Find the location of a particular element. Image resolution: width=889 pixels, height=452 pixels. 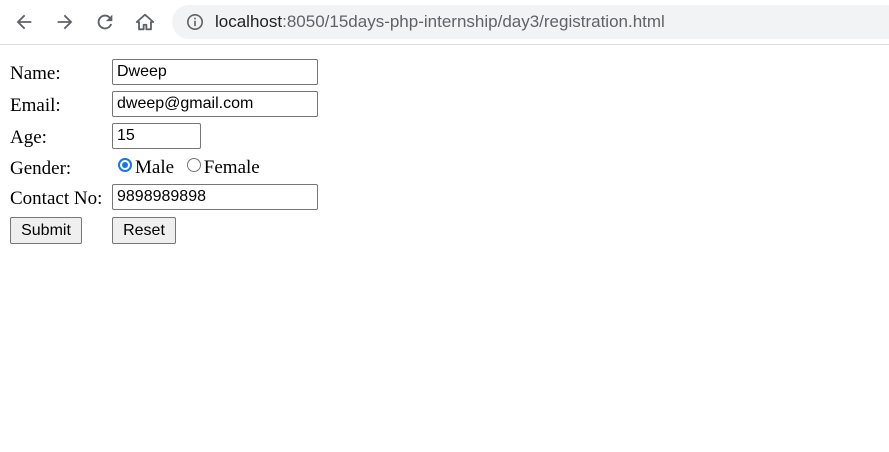

gender-radio-female is located at coordinates (193, 165).